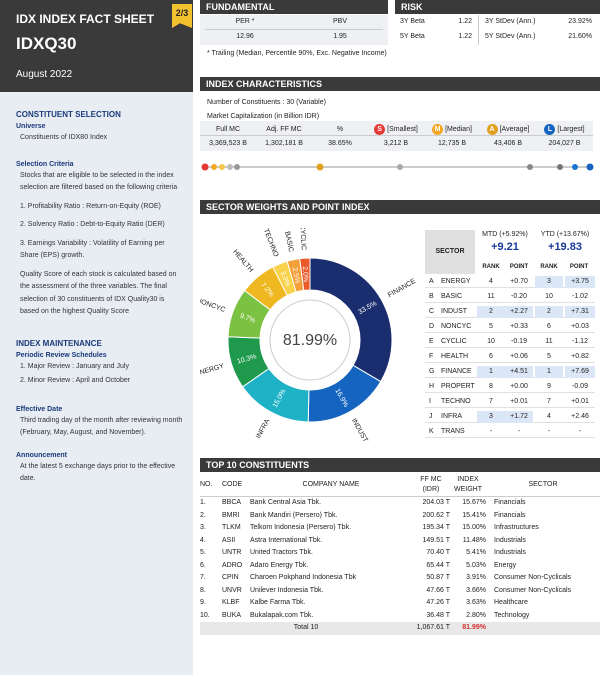 The image size is (611, 675). What do you see at coordinates (491, 267) in the screenshot?
I see `rank-subheader: RANK` at bounding box center [491, 267].